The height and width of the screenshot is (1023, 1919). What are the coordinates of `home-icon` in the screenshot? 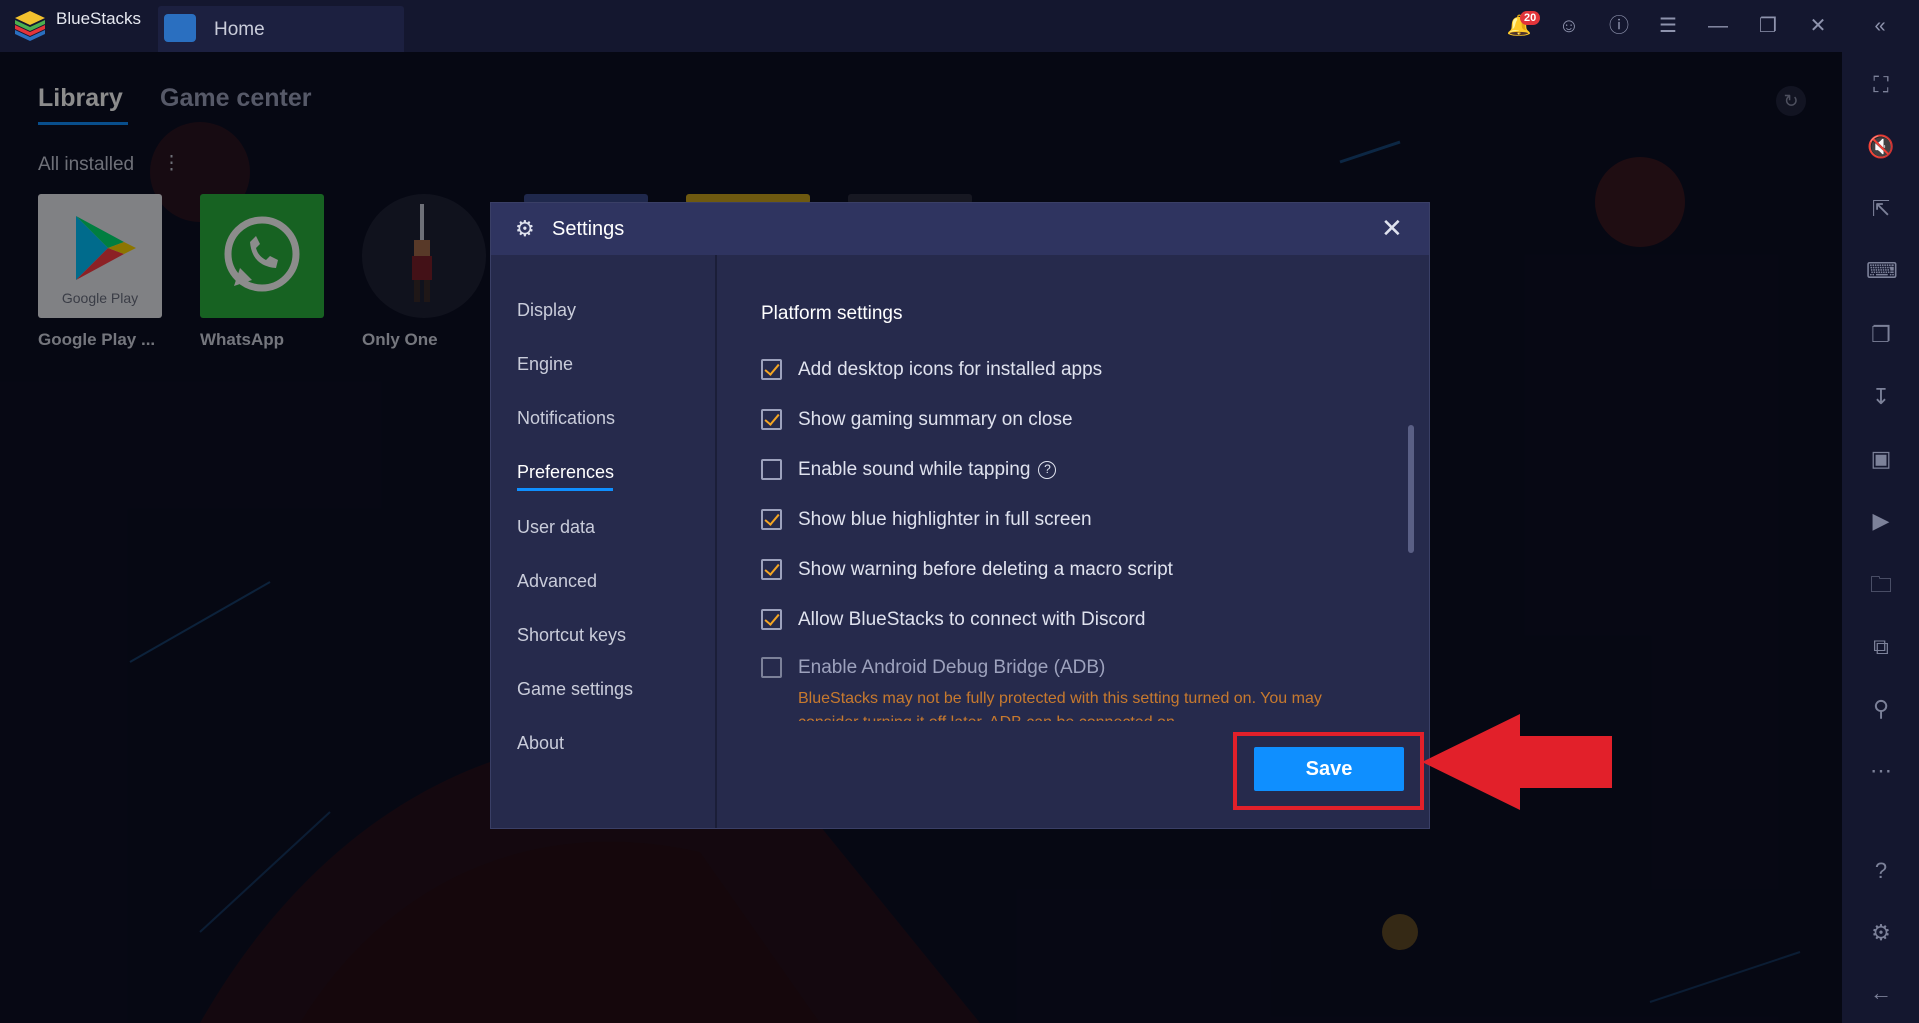 It's located at (180, 28).